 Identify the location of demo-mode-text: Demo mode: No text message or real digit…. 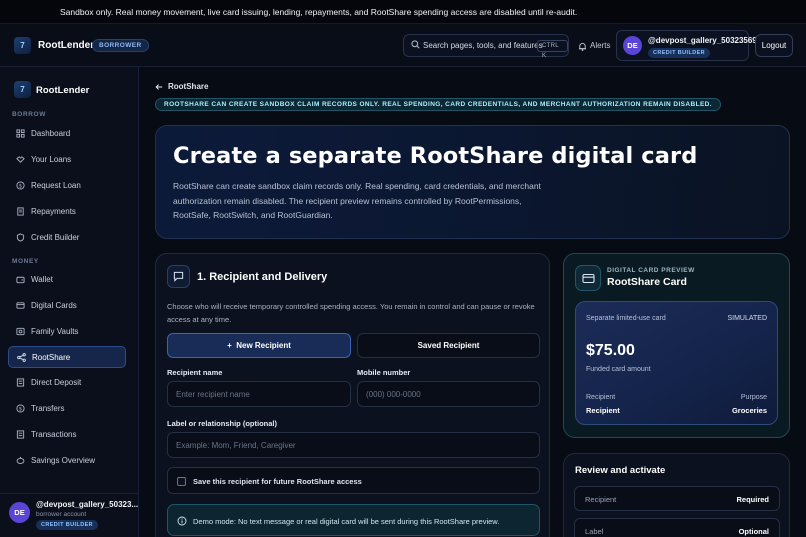
(346, 521).